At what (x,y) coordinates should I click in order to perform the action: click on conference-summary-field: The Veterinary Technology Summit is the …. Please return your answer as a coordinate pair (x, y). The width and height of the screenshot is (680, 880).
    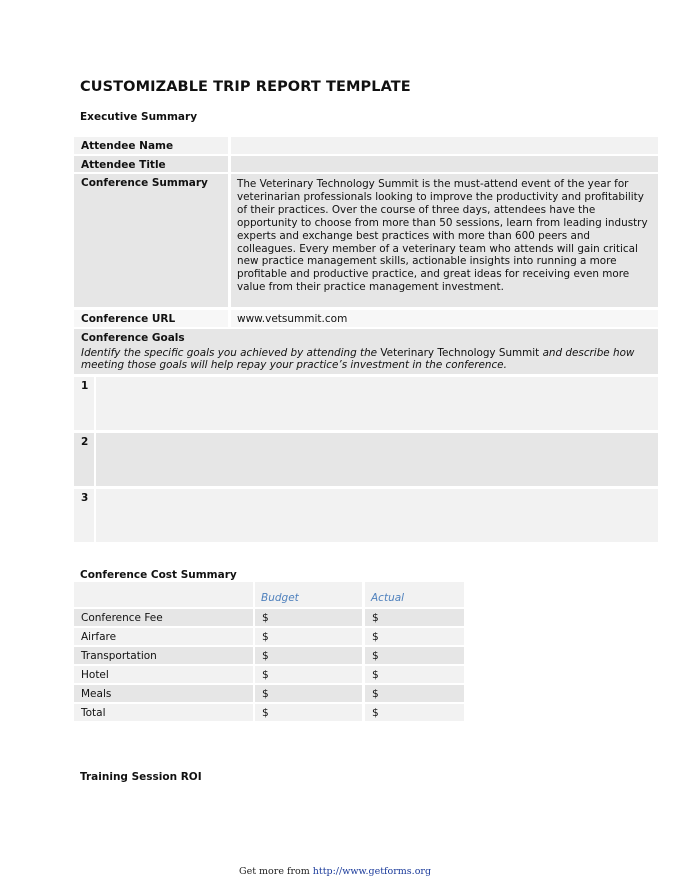
    Looking at the image, I should click on (444, 240).